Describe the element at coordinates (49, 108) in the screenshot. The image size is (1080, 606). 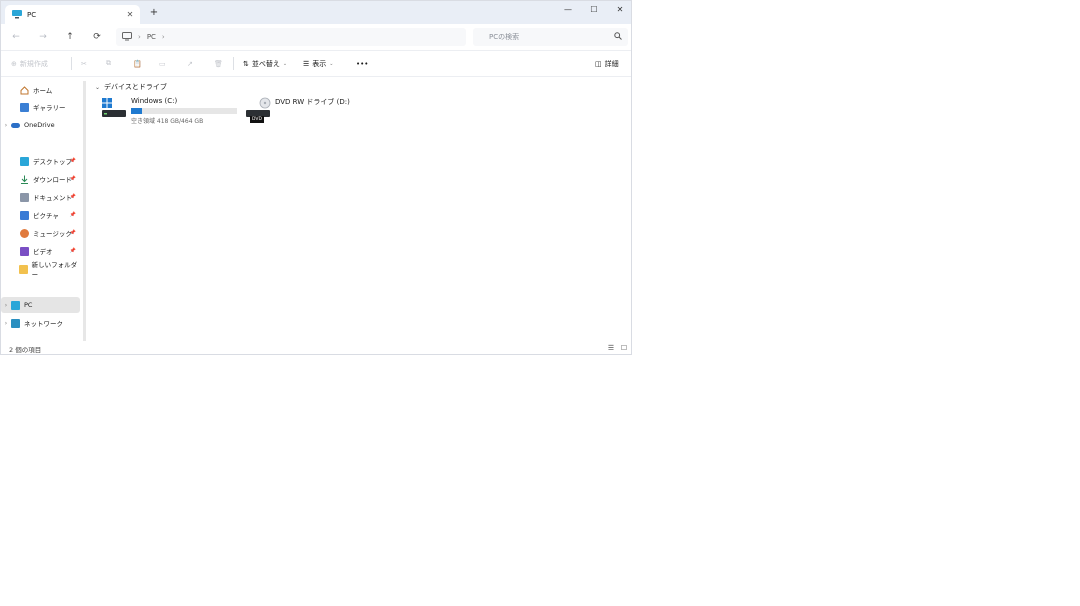
I see `sidebar-item-label: ギャラリー` at that location.